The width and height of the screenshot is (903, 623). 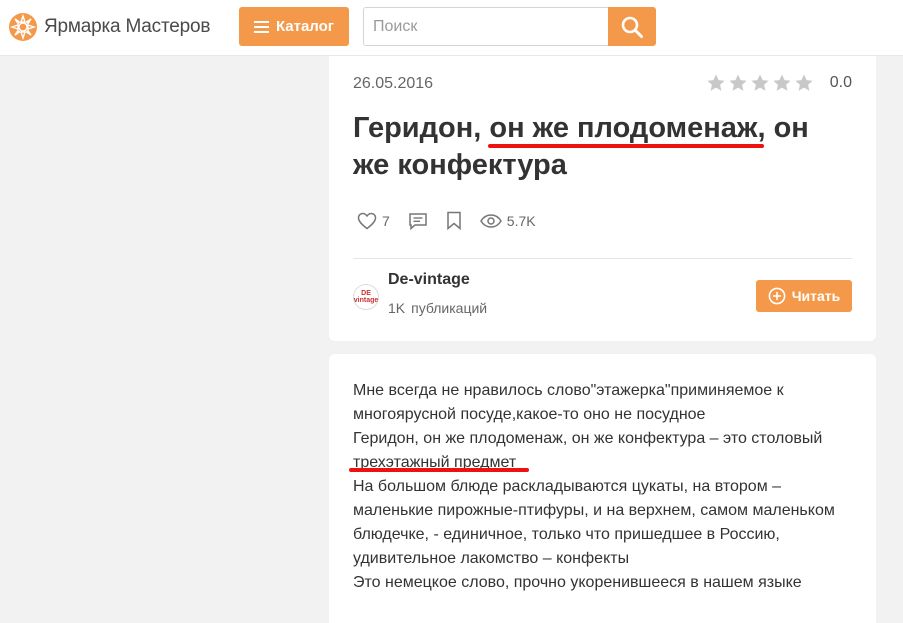 I want to click on catalog-button: Каталог, so click(x=294, y=26).